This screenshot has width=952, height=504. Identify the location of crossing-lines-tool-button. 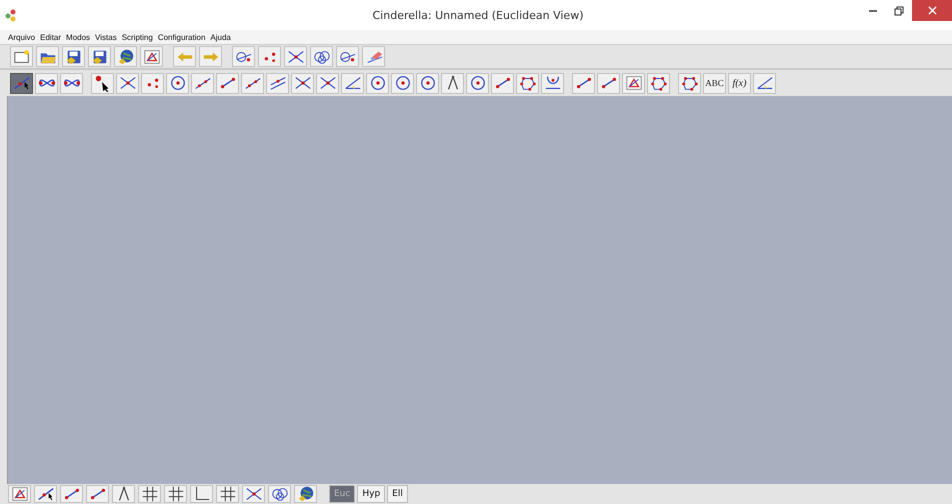
(302, 83).